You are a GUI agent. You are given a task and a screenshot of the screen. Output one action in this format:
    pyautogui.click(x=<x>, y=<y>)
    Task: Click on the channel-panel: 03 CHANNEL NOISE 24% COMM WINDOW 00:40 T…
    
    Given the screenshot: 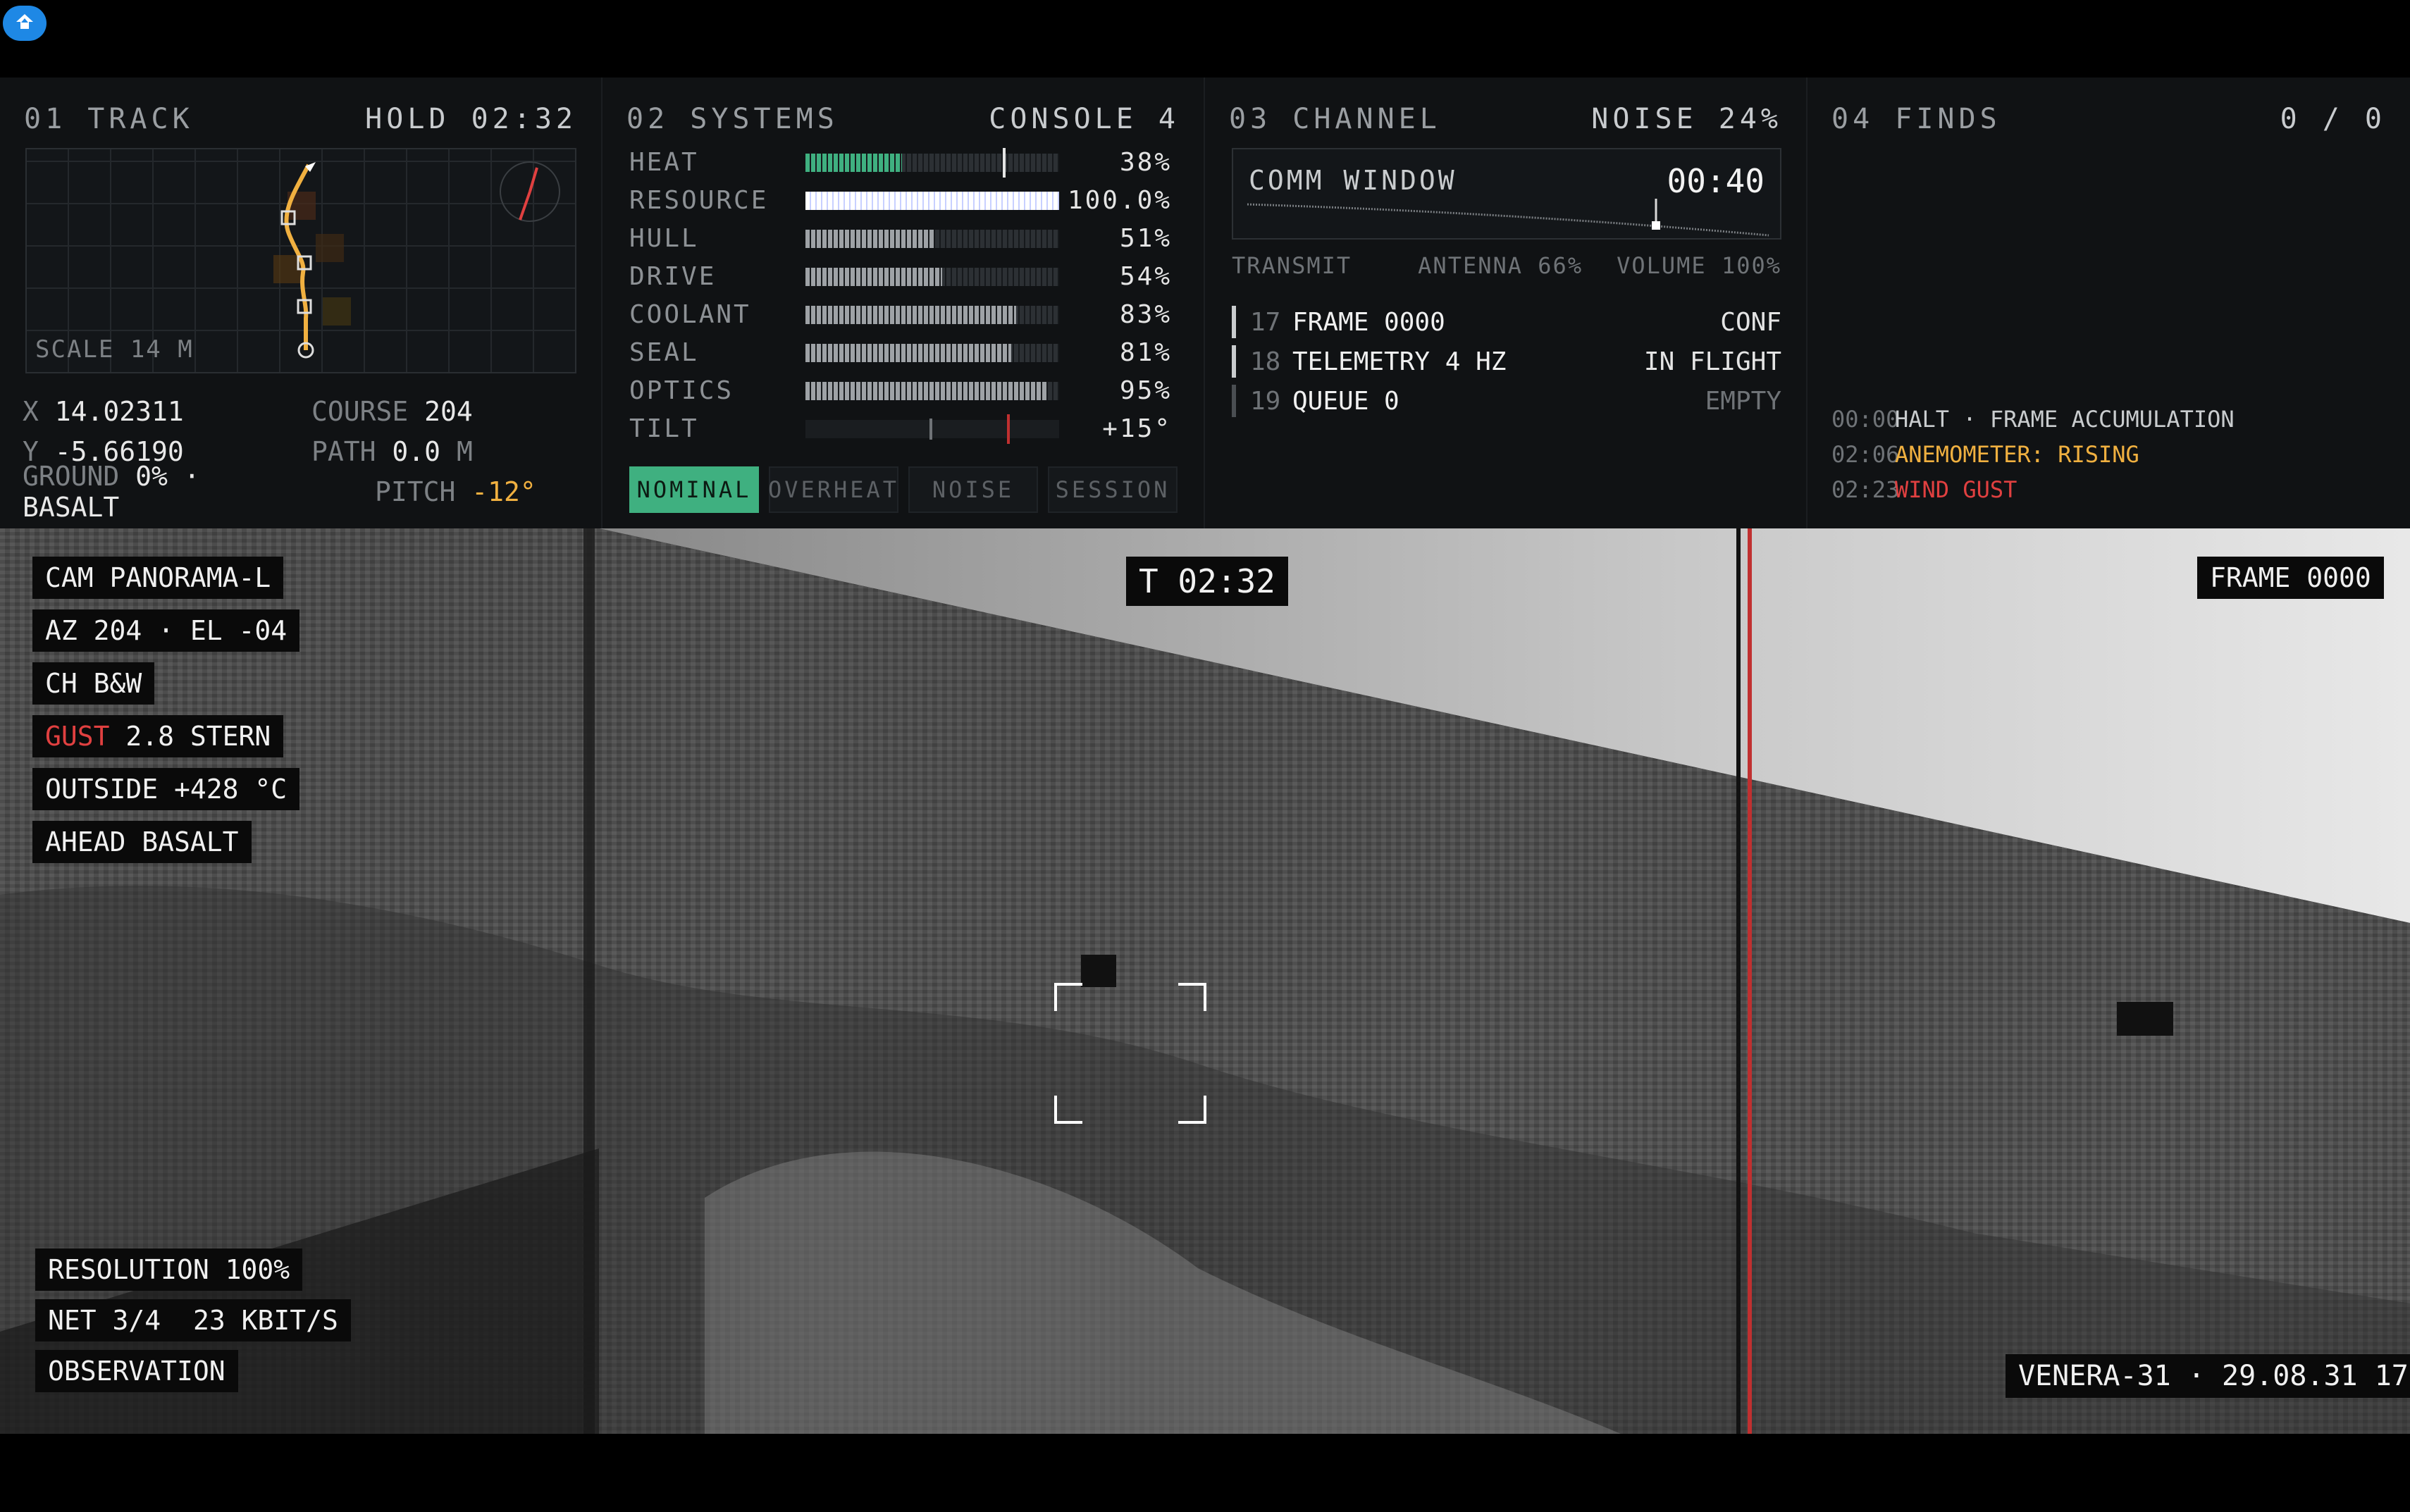 What is the action you would take?
    pyautogui.click(x=1507, y=303)
    